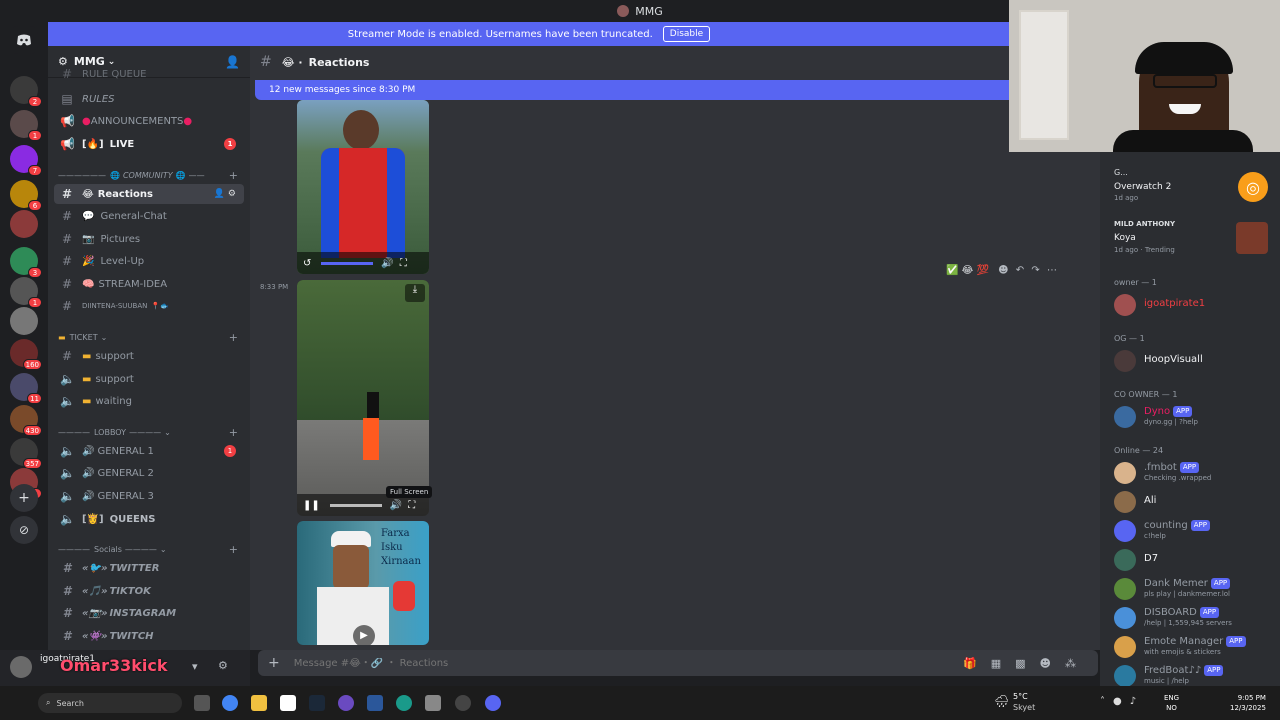 Image resolution: width=1280 pixels, height=720 pixels. I want to click on tray-icons: ˄●♪, so click(1122, 701).